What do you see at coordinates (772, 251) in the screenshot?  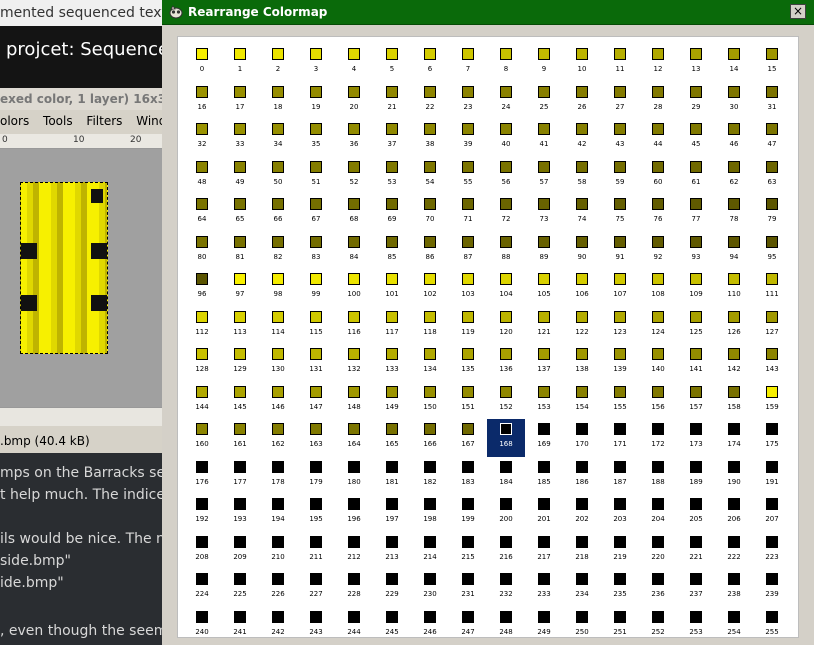 I see `colormap-entry-95: 95` at bounding box center [772, 251].